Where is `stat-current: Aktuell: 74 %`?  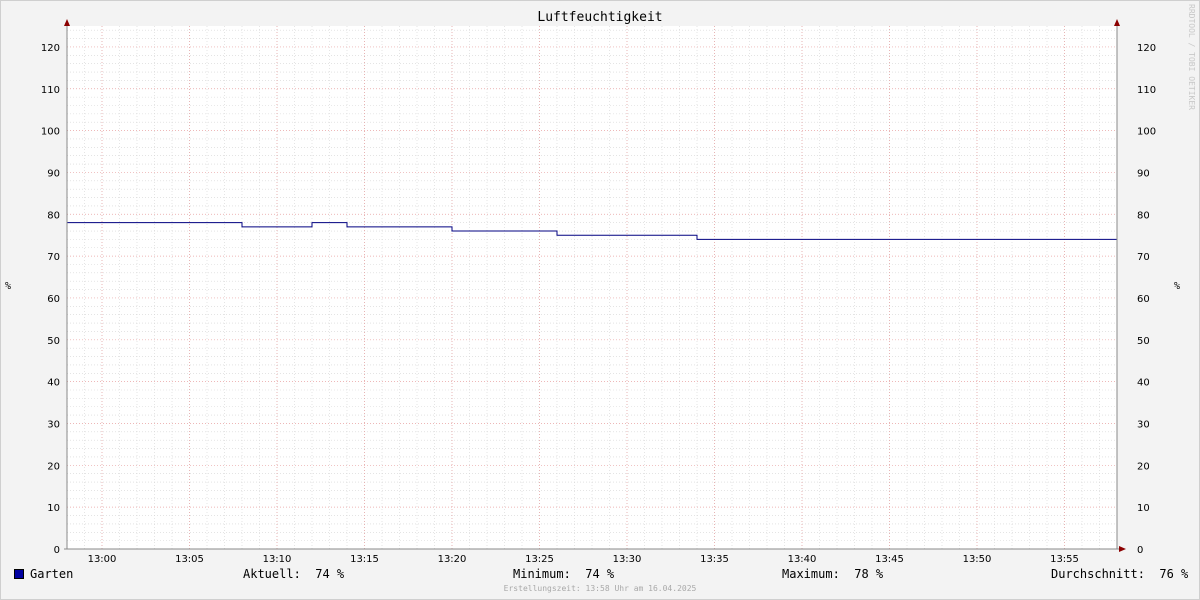 stat-current: Aktuell: 74 % is located at coordinates (294, 574).